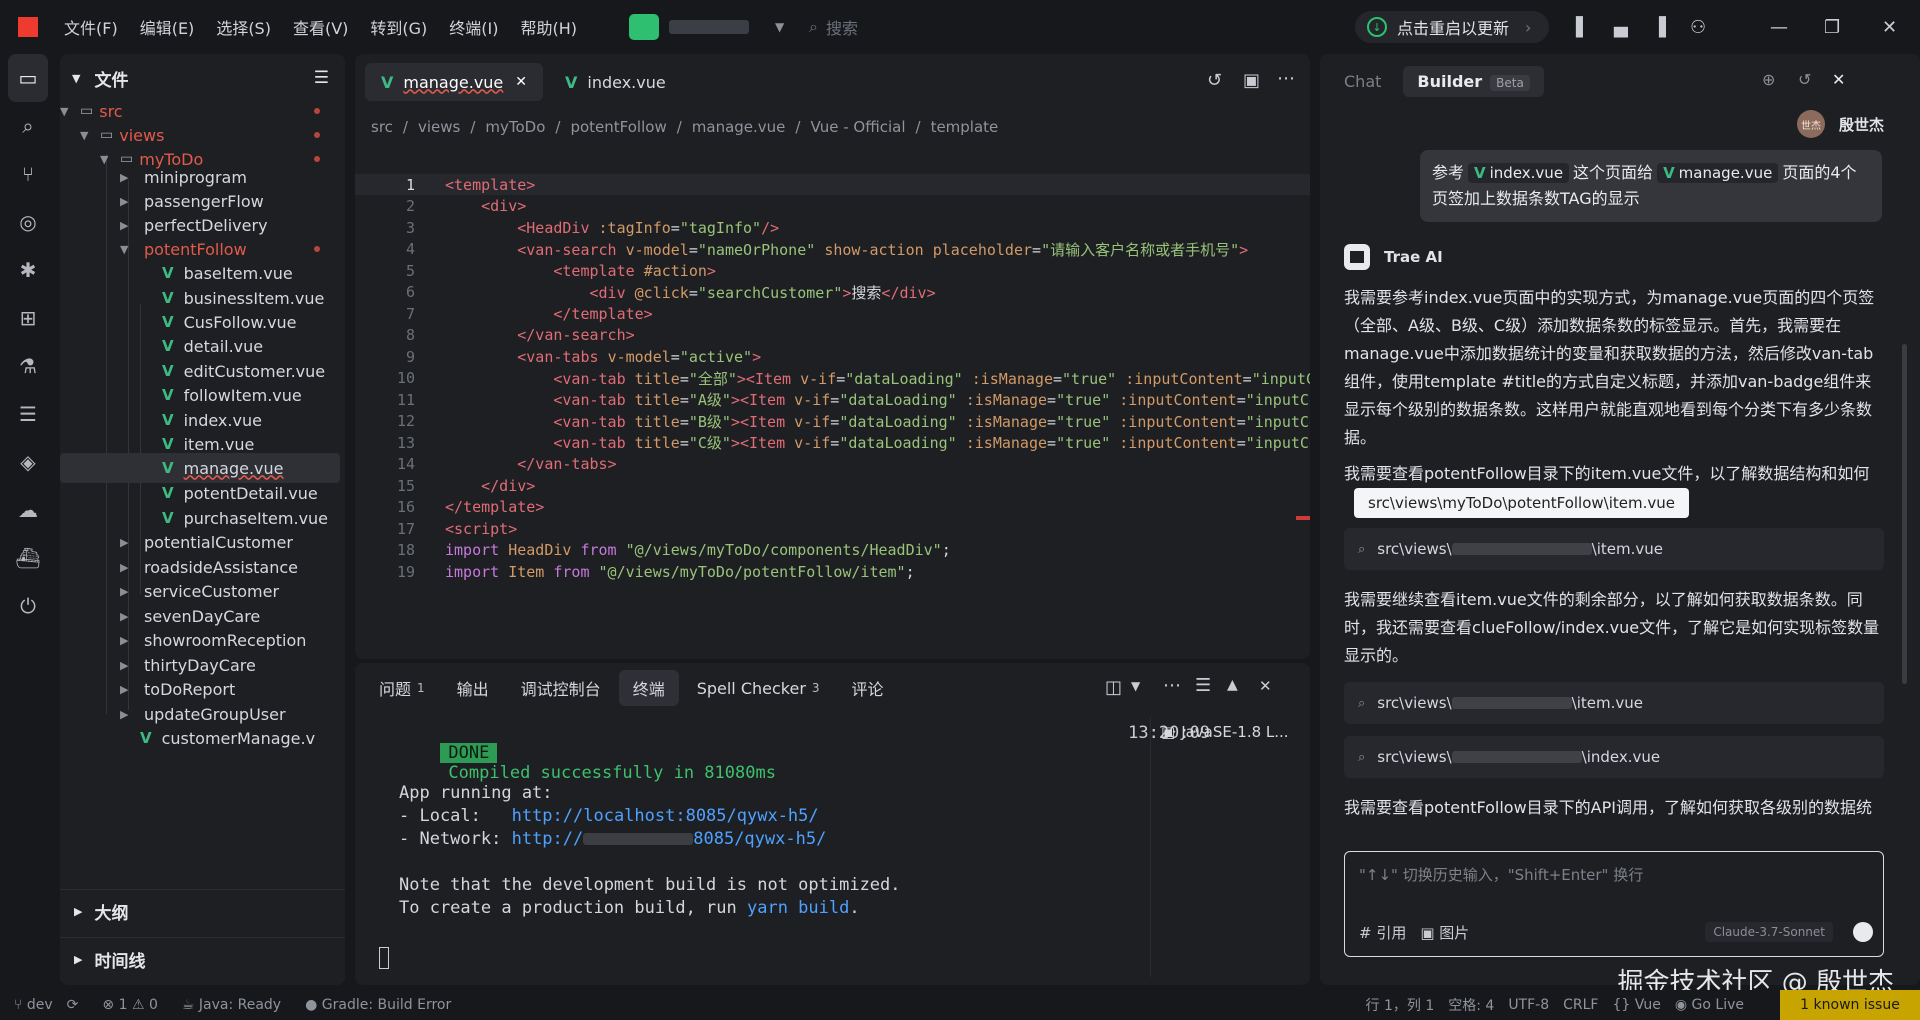  Describe the element at coordinates (167, 27) in the screenshot. I see `menu-edit: 编辑(E)` at that location.